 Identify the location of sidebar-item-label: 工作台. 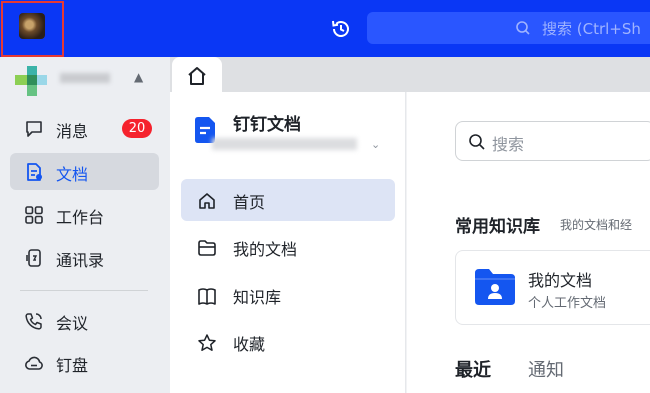
(80, 217).